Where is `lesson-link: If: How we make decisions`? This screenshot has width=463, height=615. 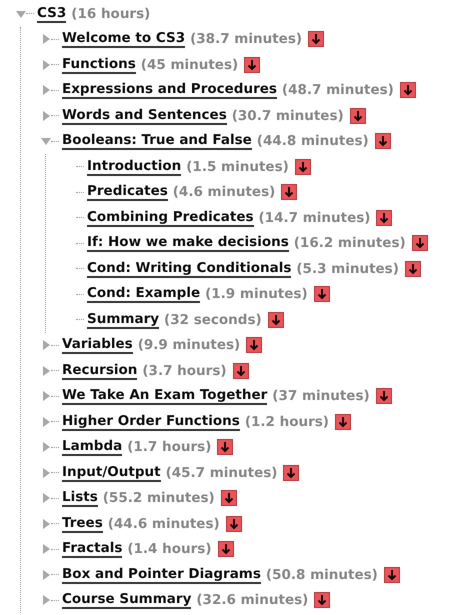 lesson-link: If: How we make decisions is located at coordinates (188, 243).